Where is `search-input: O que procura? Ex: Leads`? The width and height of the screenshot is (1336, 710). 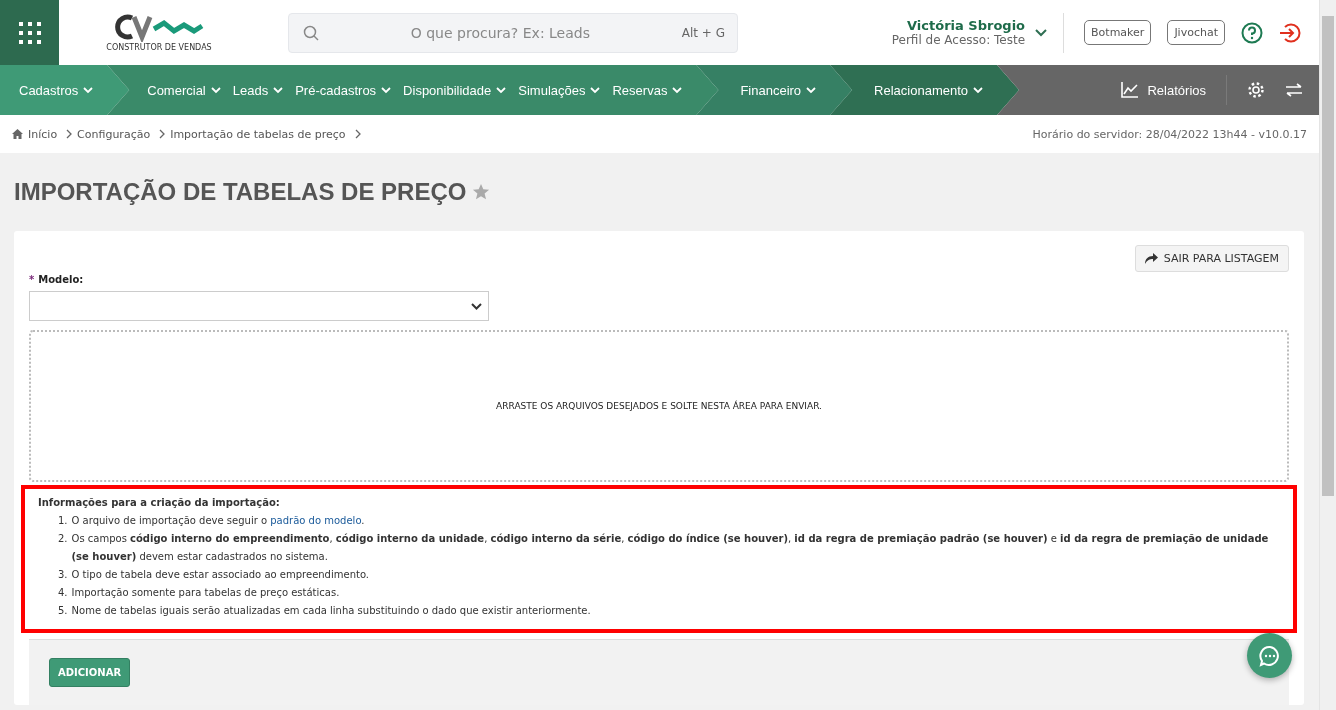
search-input: O que procura? Ex: Leads is located at coordinates (500, 32).